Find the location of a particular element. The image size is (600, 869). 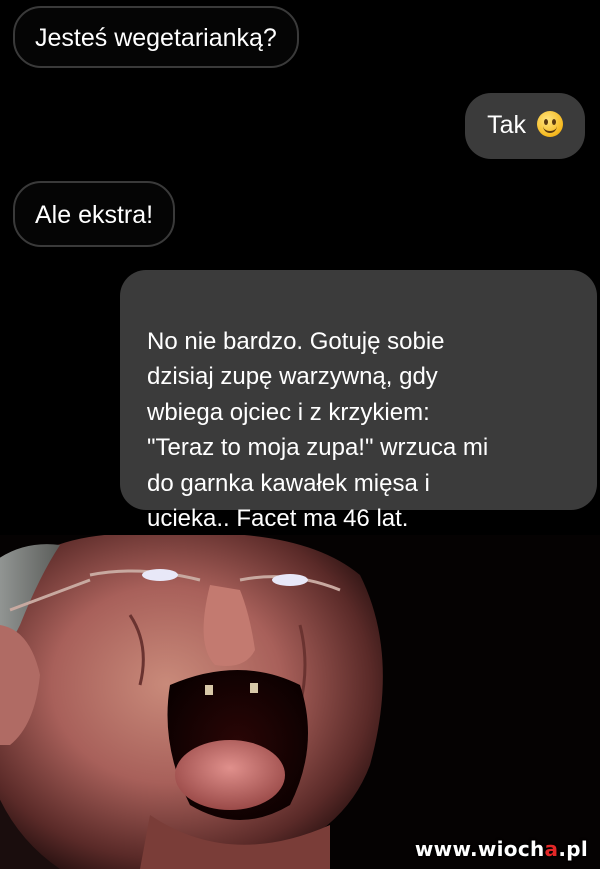

message-bubble-incoming: Jesteś wegetarianką? is located at coordinates (156, 37).